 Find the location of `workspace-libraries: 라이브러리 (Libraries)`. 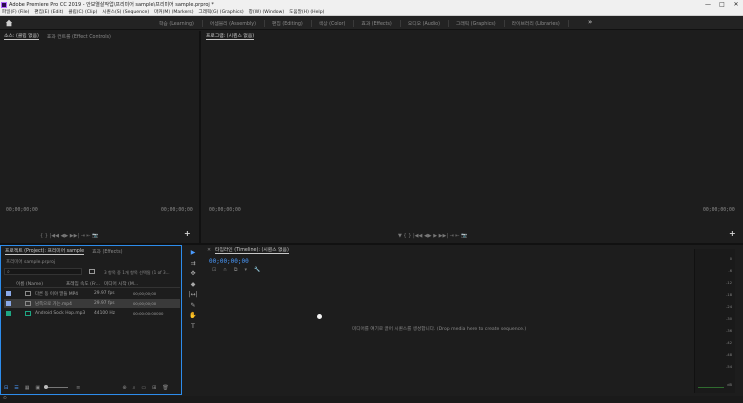

workspace-libraries: 라이브러리 (Libraries) is located at coordinates (537, 23).